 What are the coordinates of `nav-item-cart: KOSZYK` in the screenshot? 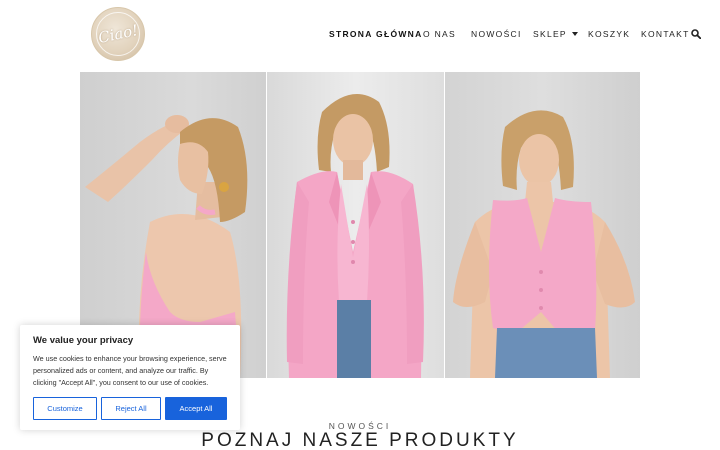 It's located at (609, 34).